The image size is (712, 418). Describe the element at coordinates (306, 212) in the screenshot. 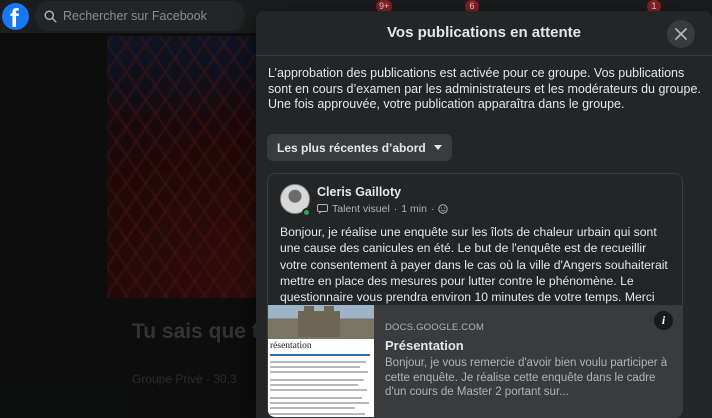

I see `online-status-icon` at that location.